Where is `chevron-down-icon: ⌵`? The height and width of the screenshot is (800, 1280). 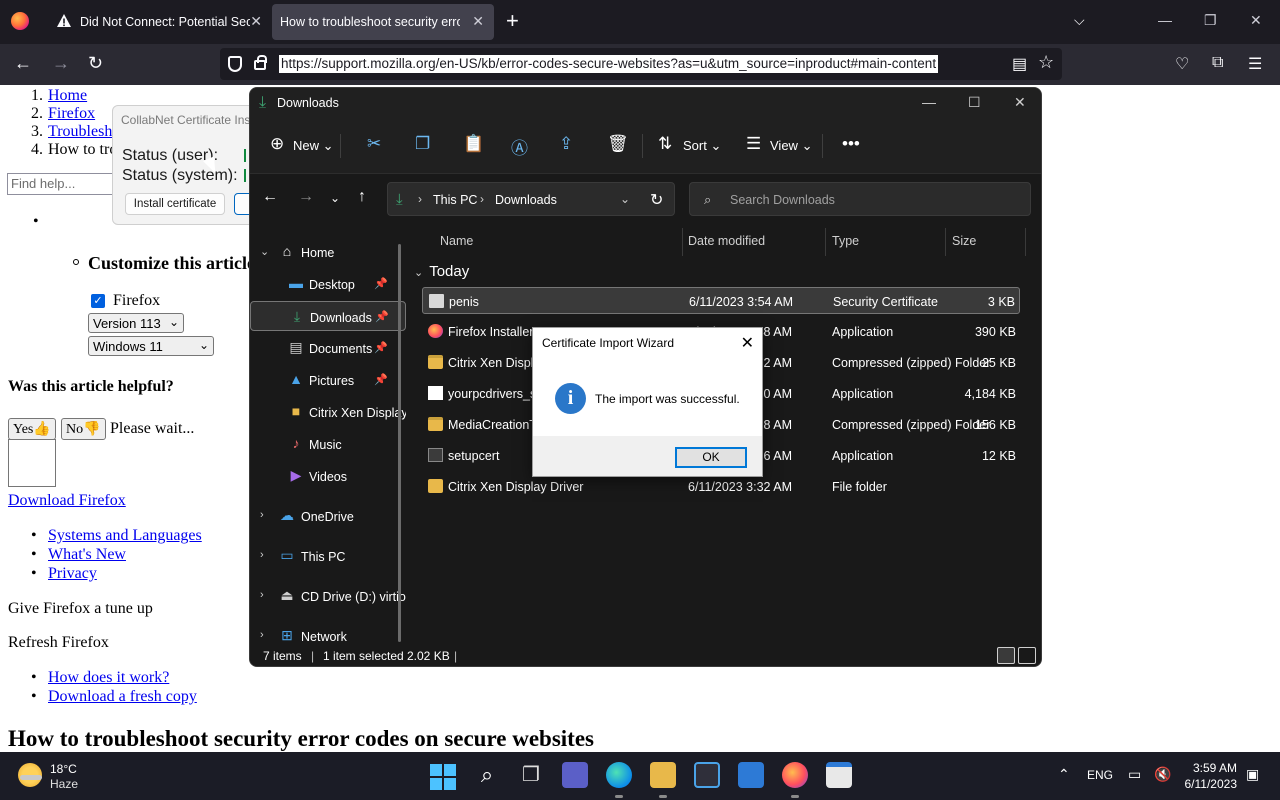
chevron-down-icon: ⌵ is located at coordinates (1079, 20).